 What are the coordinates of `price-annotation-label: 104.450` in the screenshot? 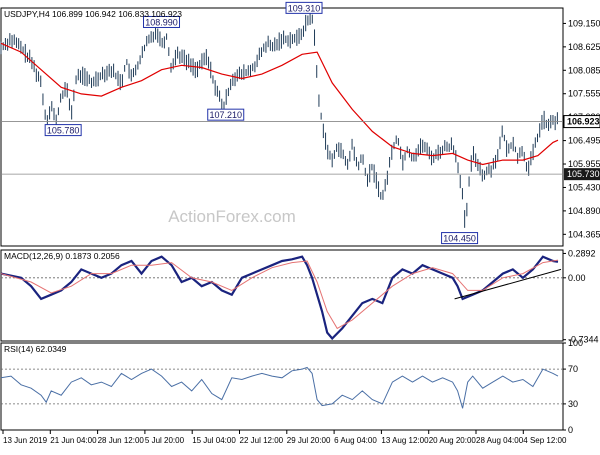 It's located at (459, 239).